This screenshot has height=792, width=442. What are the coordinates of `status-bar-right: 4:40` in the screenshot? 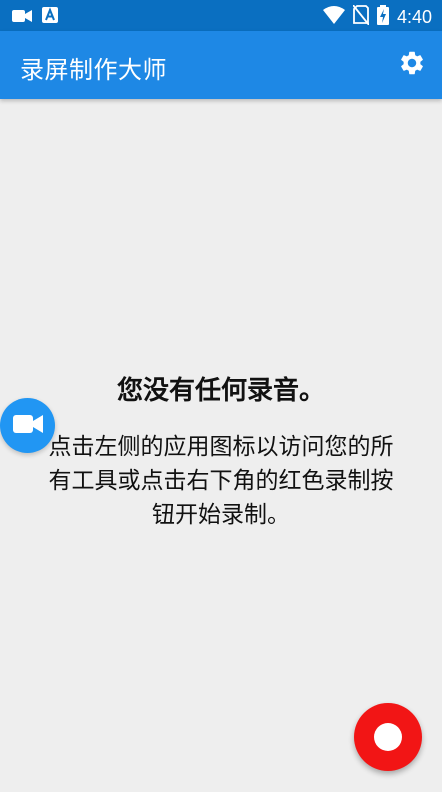 It's located at (377, 16).